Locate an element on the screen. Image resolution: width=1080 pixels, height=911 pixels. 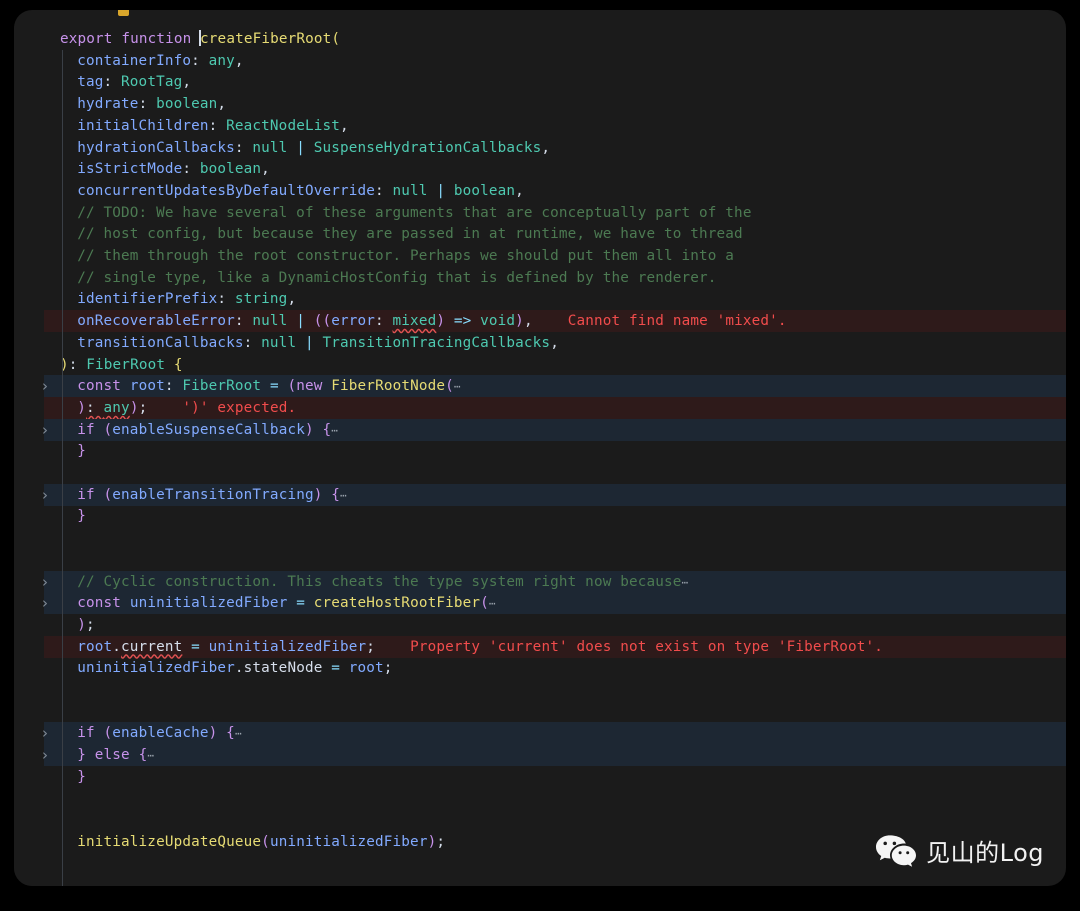
code-token: (( is located at coordinates (322, 321).